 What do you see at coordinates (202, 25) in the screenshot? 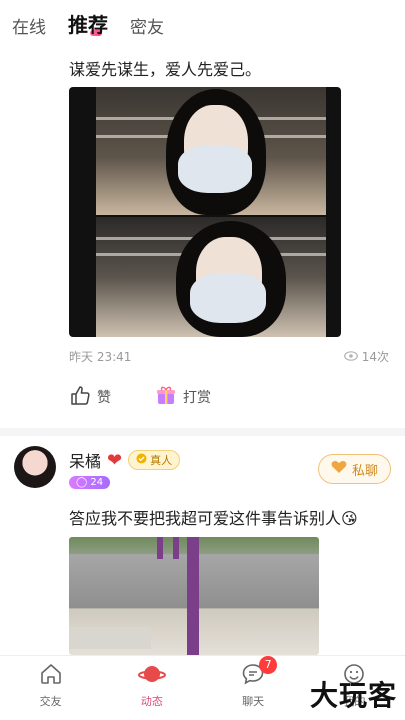
I see `top-tab-bar: 在线 推荐 密友` at bounding box center [202, 25].